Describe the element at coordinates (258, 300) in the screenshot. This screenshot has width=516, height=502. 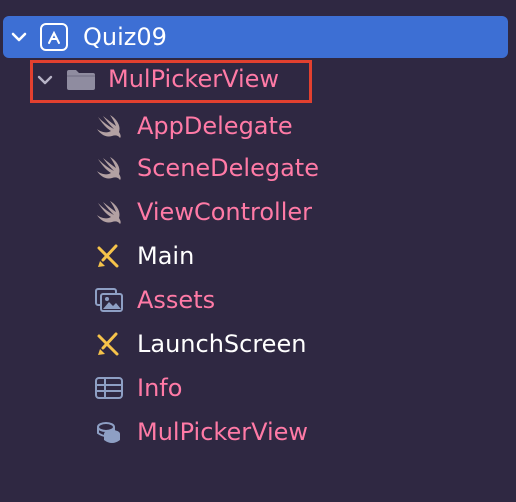
I see `file-row-assets: Assets` at that location.